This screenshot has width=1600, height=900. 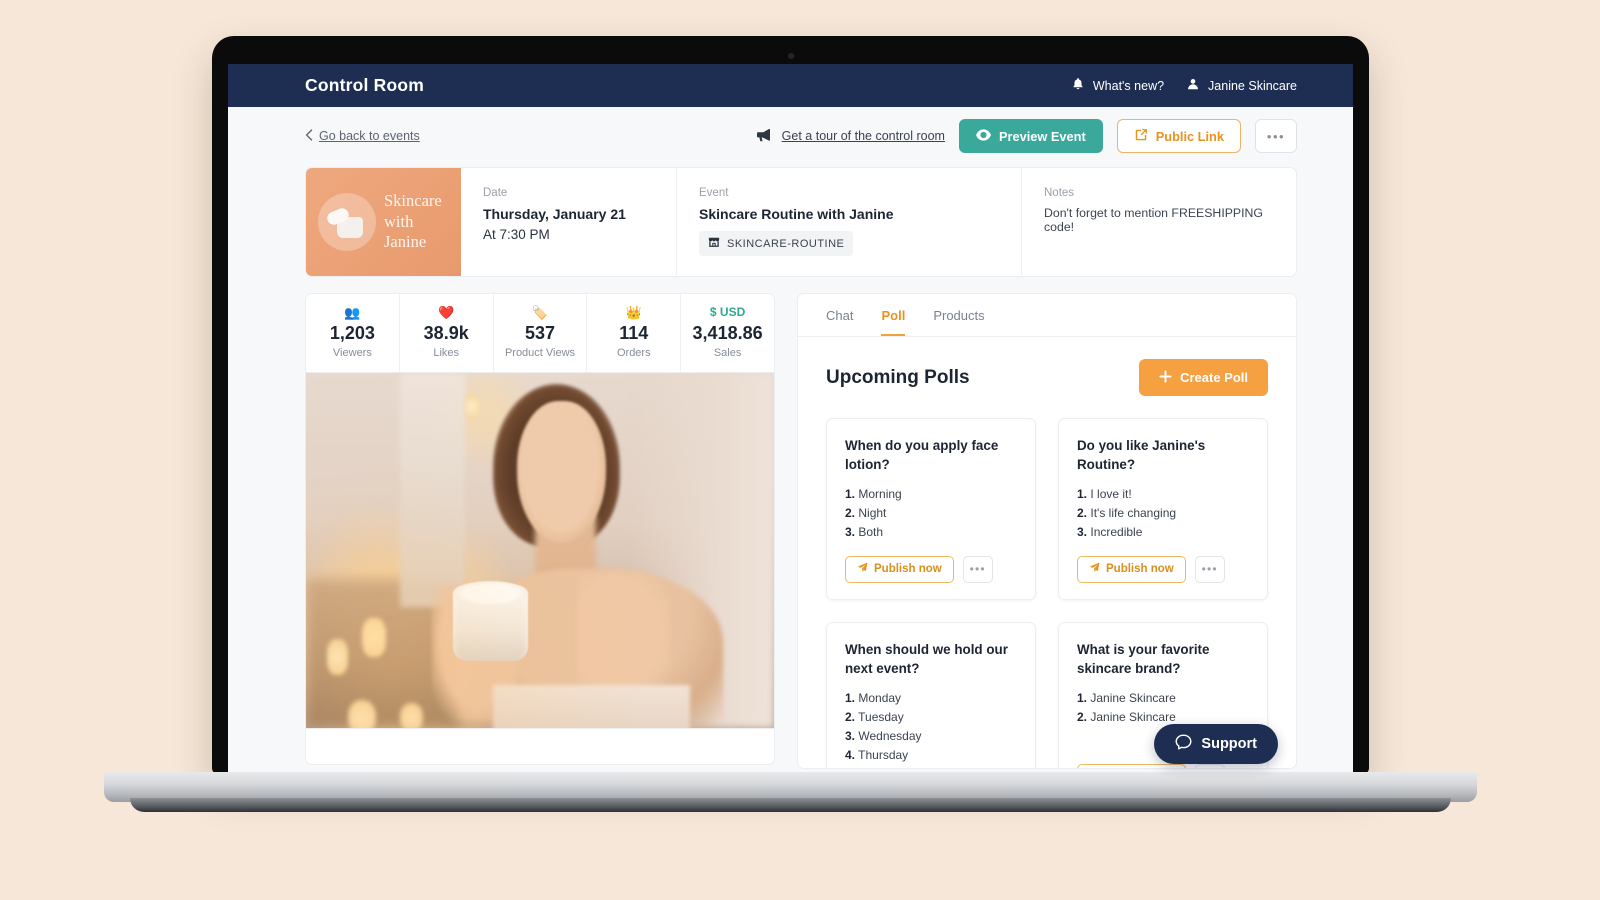 I want to click on bell-icon, so click(x=1078, y=85).